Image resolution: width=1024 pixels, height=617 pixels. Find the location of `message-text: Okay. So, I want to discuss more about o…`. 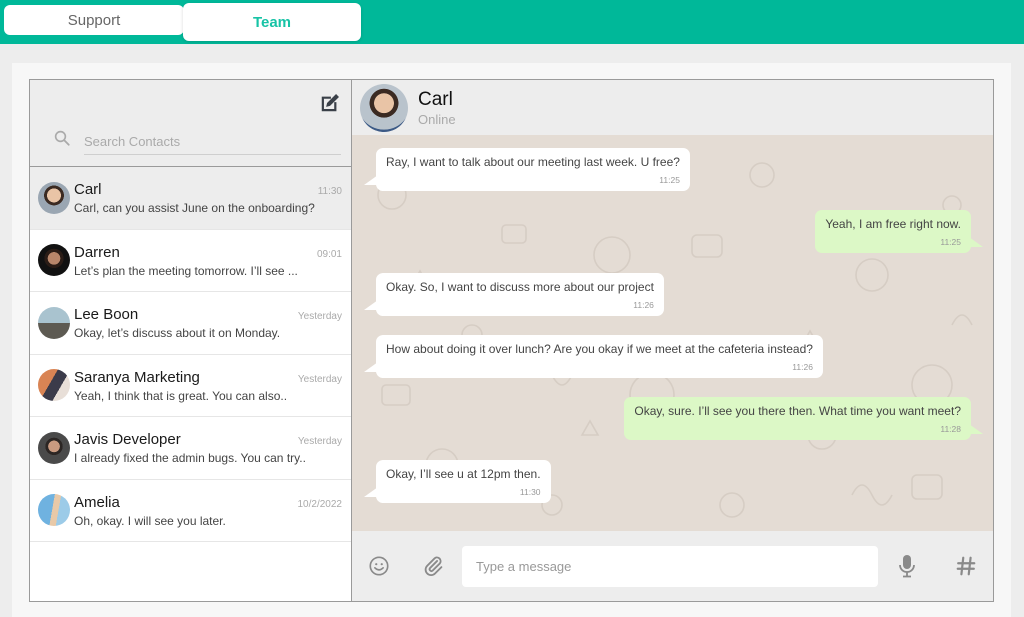

message-text: Okay. So, I want to discuss more about o… is located at coordinates (520, 287).